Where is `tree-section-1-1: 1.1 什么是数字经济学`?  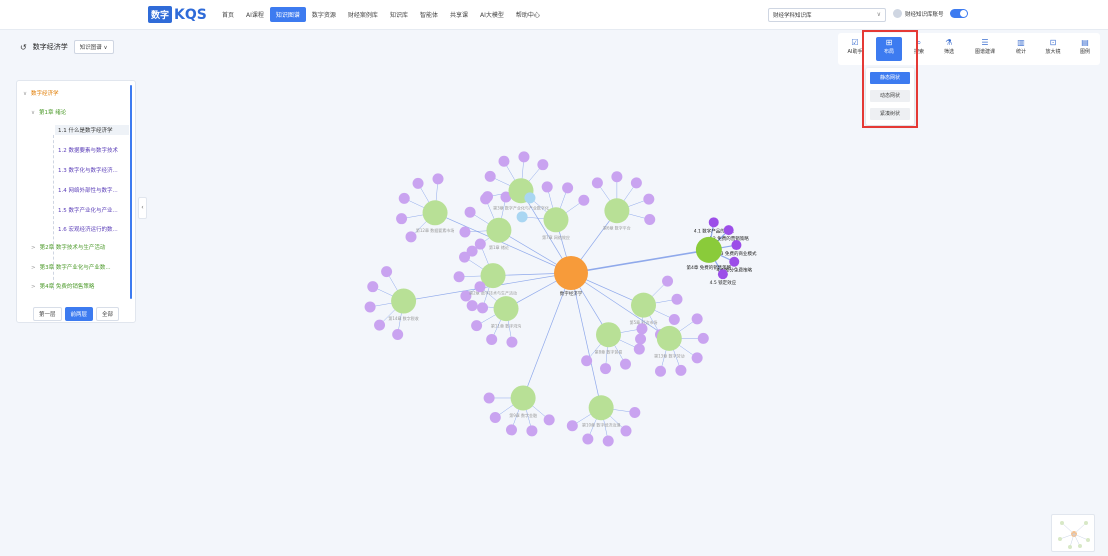
tree-section-1-1: 1.1 什么是数字经济学 is located at coordinates (92, 130).